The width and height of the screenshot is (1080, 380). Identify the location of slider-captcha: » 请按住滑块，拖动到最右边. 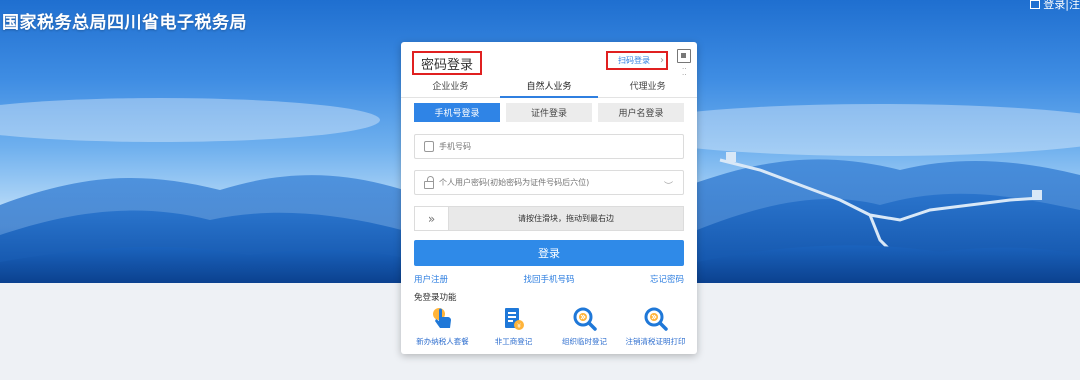
(549, 218).